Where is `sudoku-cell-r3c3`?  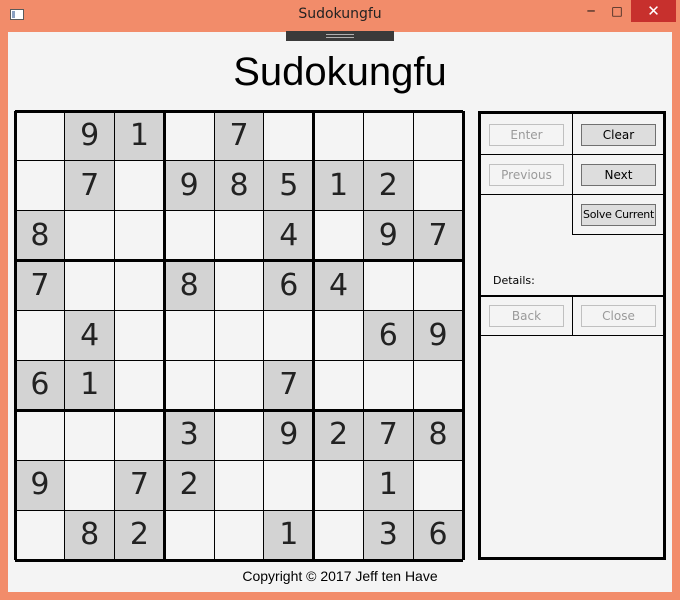 sudoku-cell-r3c3 is located at coordinates (140, 236).